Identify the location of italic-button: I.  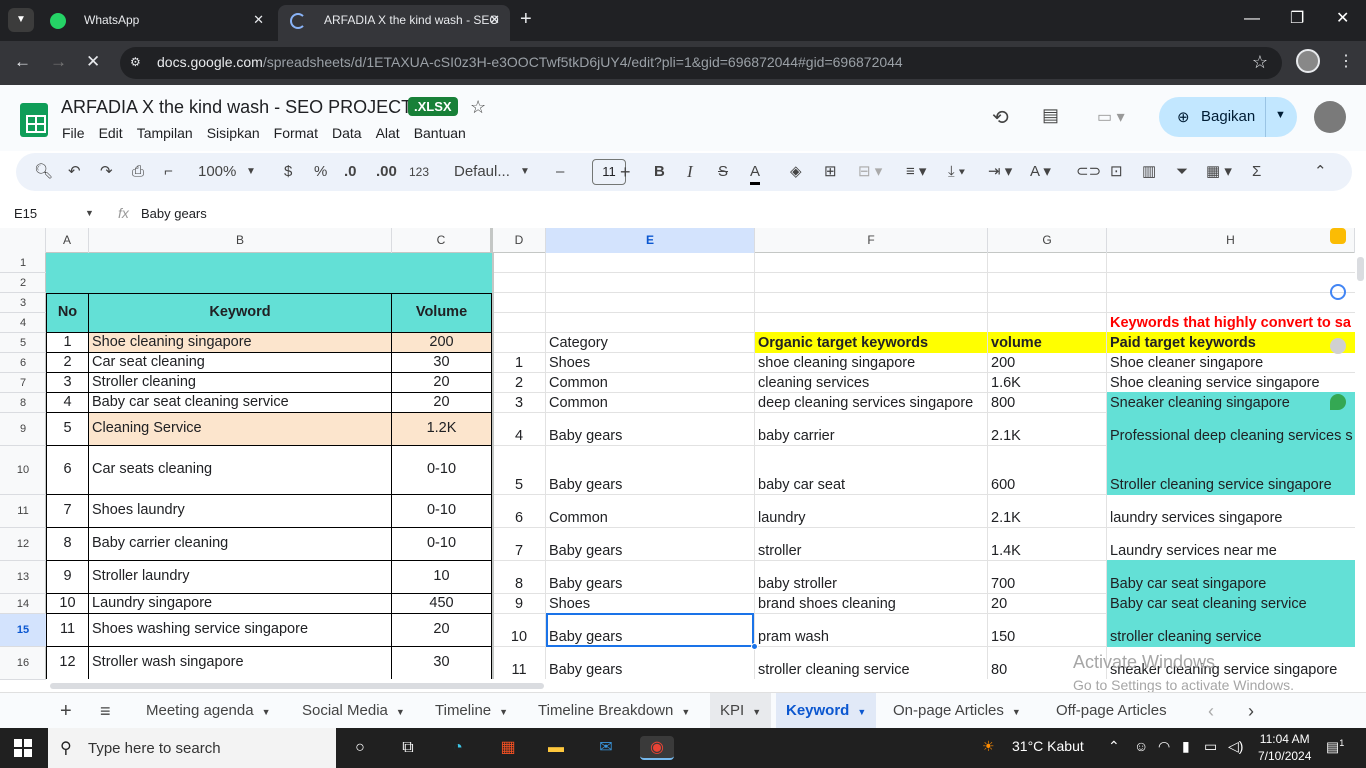
(690, 172).